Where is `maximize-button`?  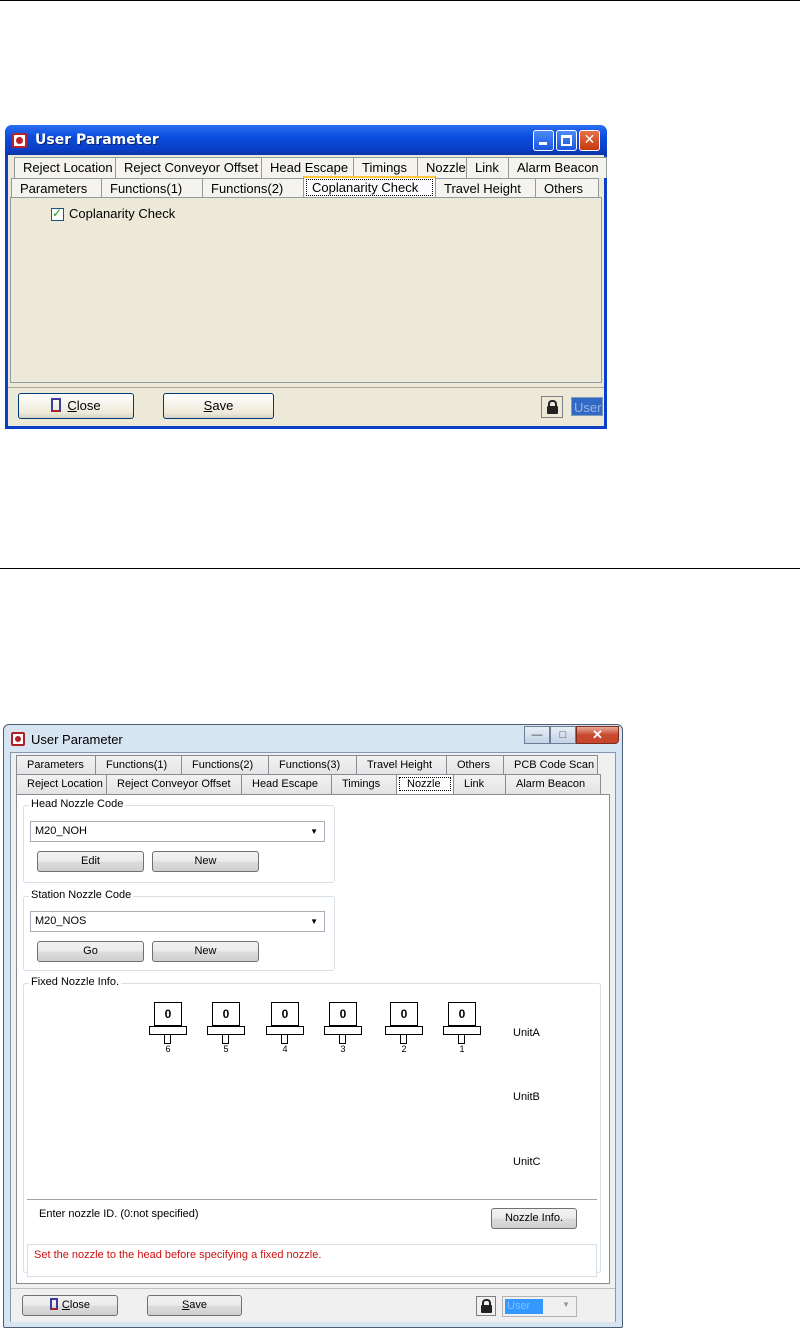
maximize-button is located at coordinates (566, 140).